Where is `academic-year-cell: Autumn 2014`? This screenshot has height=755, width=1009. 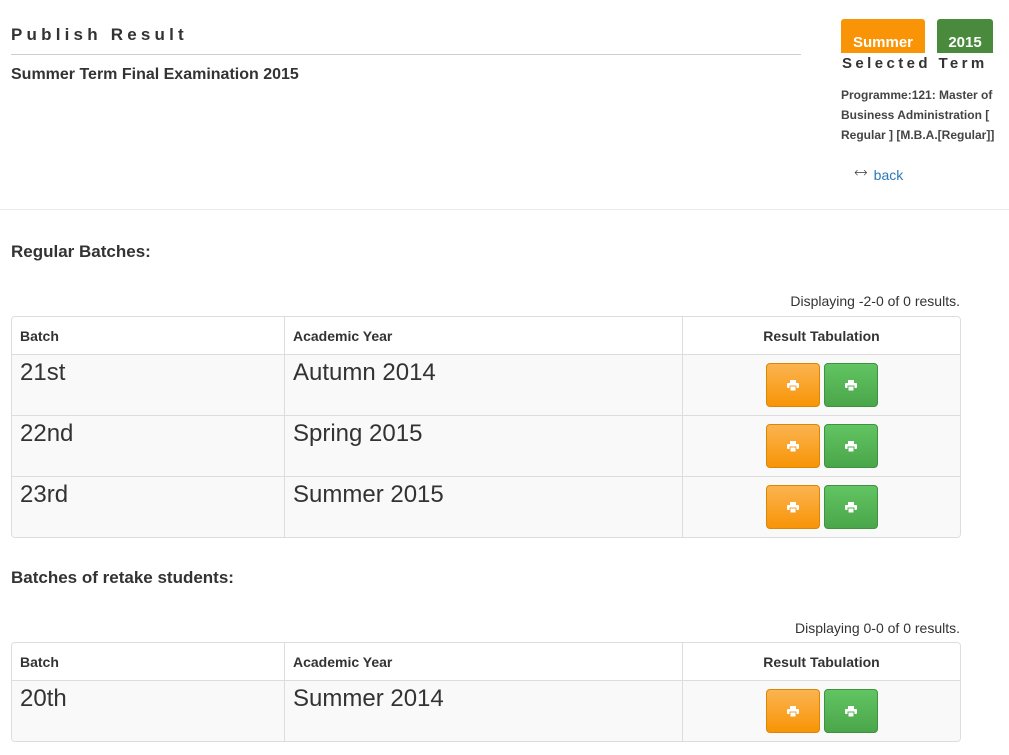
academic-year-cell: Autumn 2014 is located at coordinates (483, 385).